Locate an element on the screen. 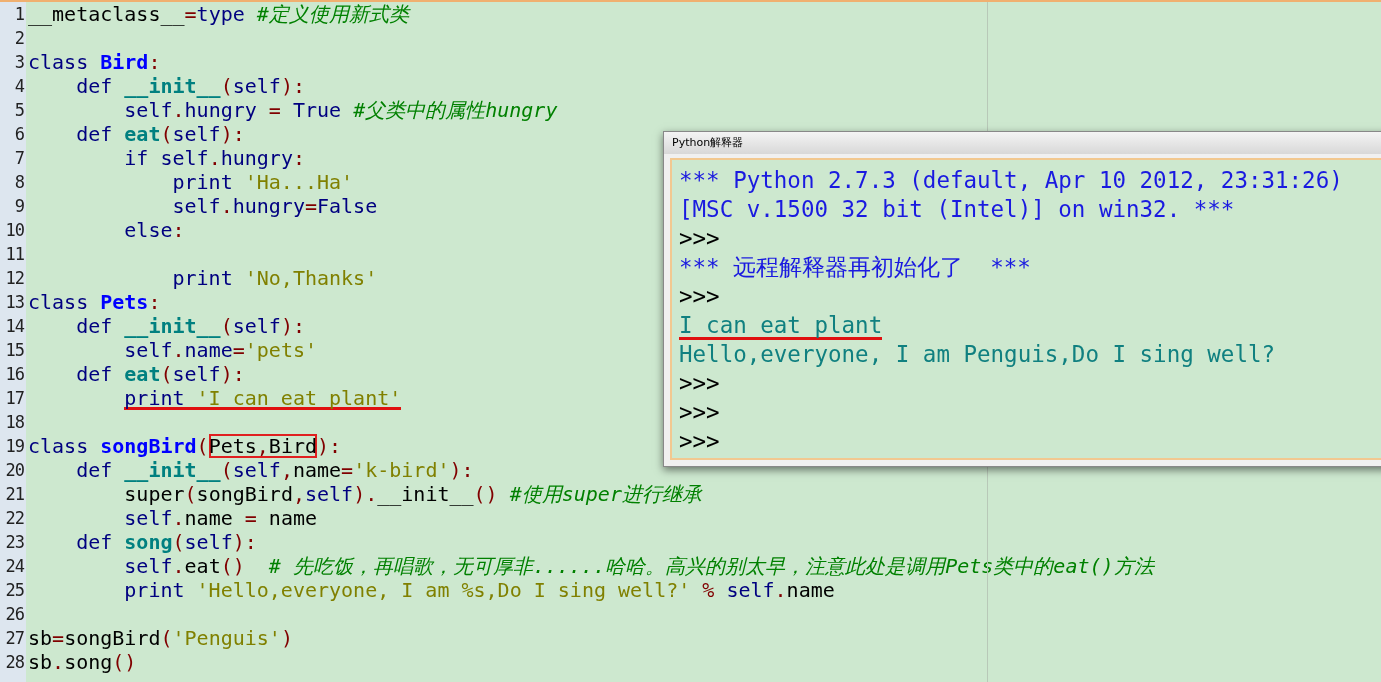  line-number: 7 is located at coordinates (19, 158).